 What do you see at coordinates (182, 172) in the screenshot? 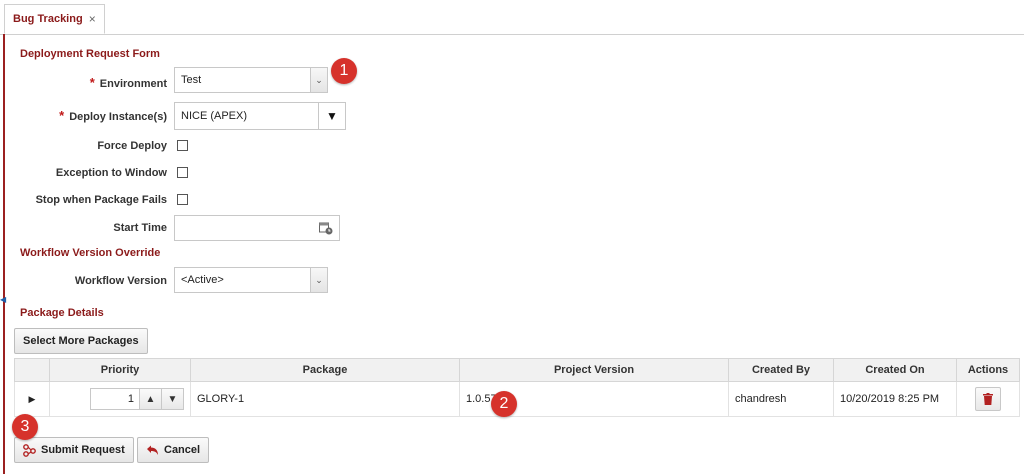
I see `exception-to-window-checkbox` at bounding box center [182, 172].